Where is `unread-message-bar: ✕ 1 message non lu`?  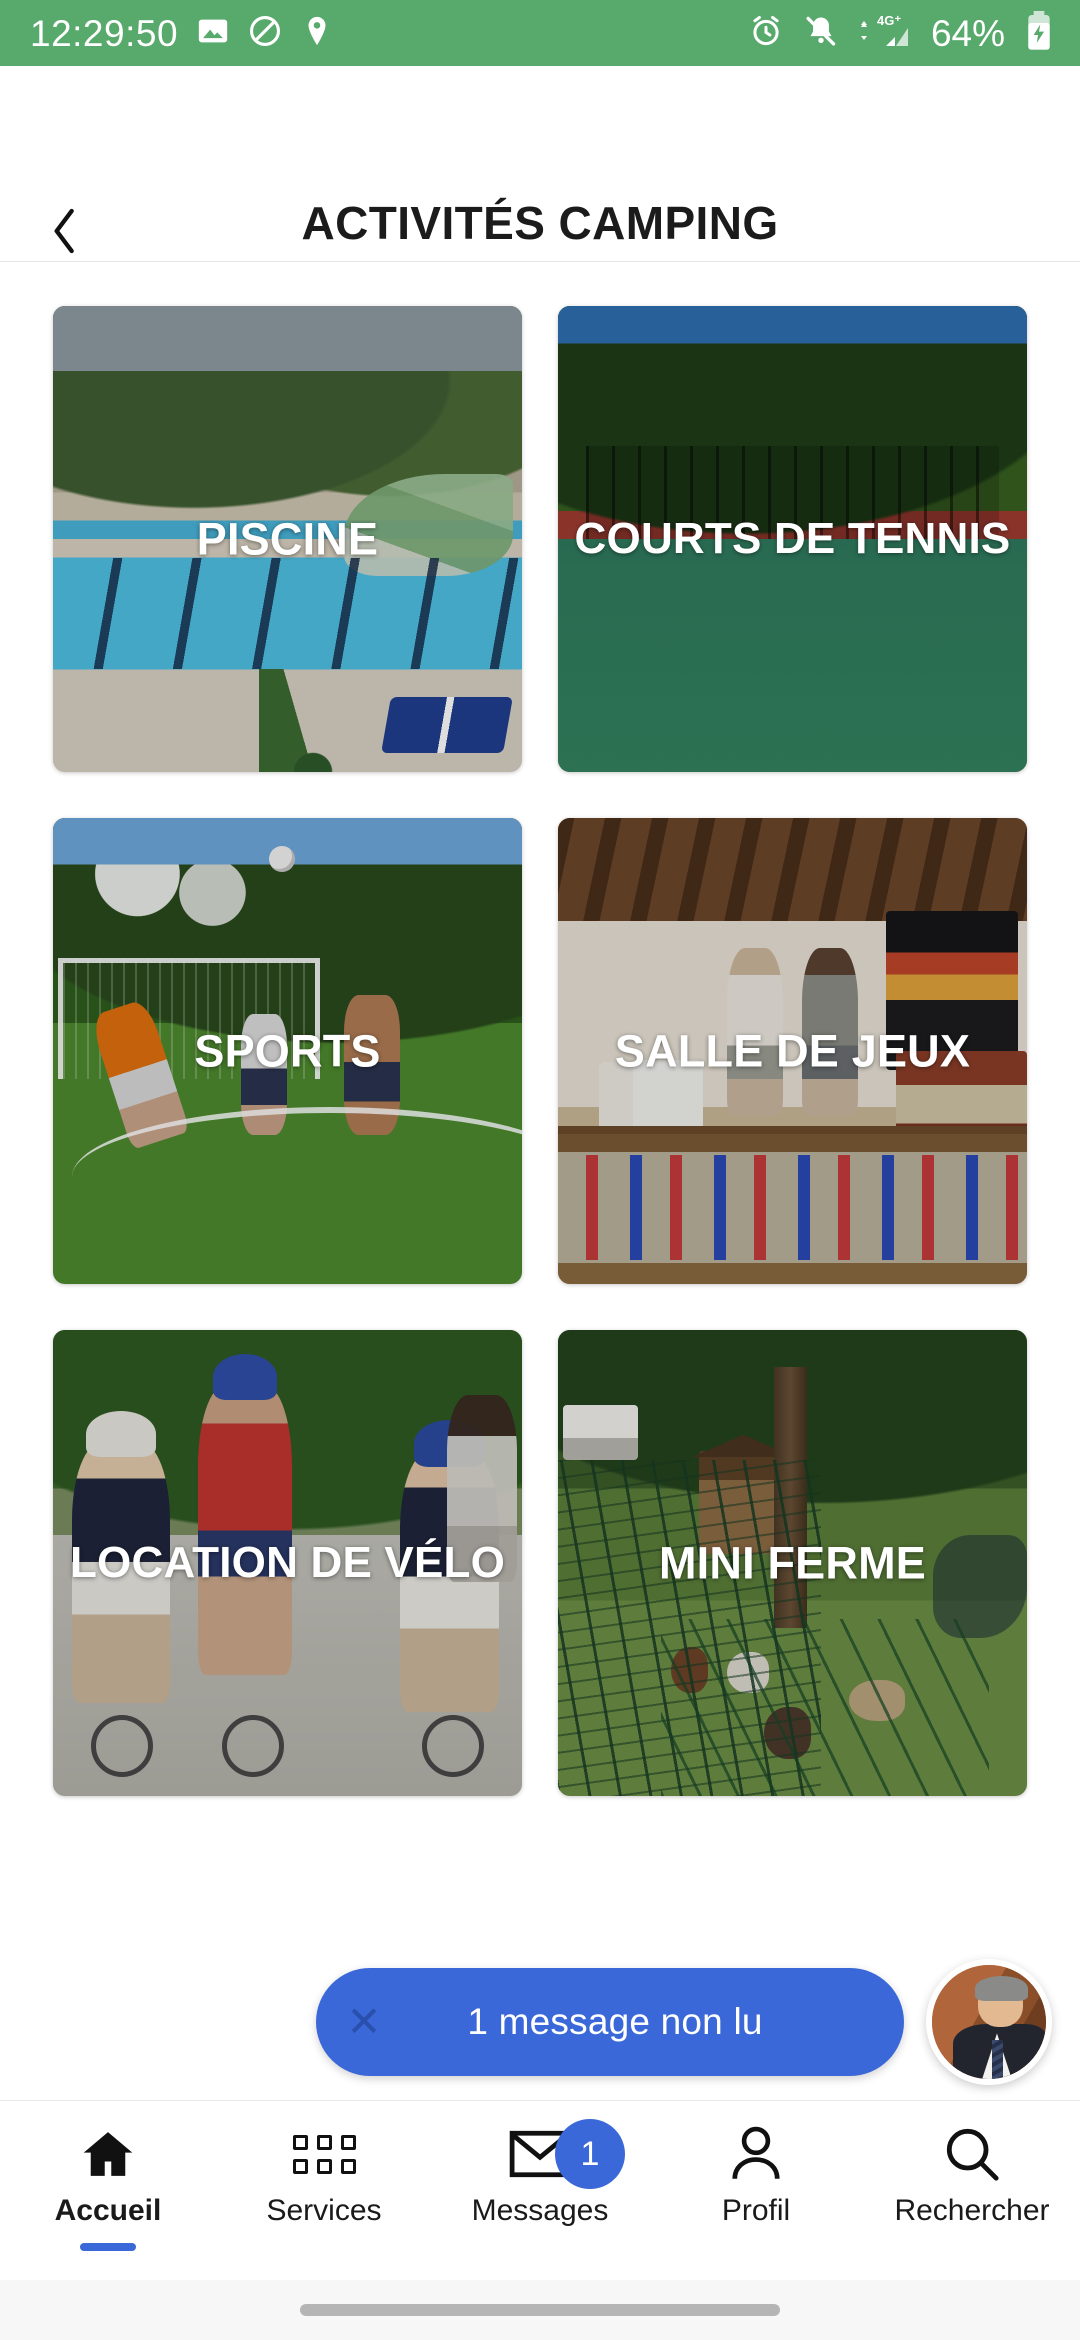
unread-message-bar: ✕ 1 message non lu is located at coordinates (540, 2022).